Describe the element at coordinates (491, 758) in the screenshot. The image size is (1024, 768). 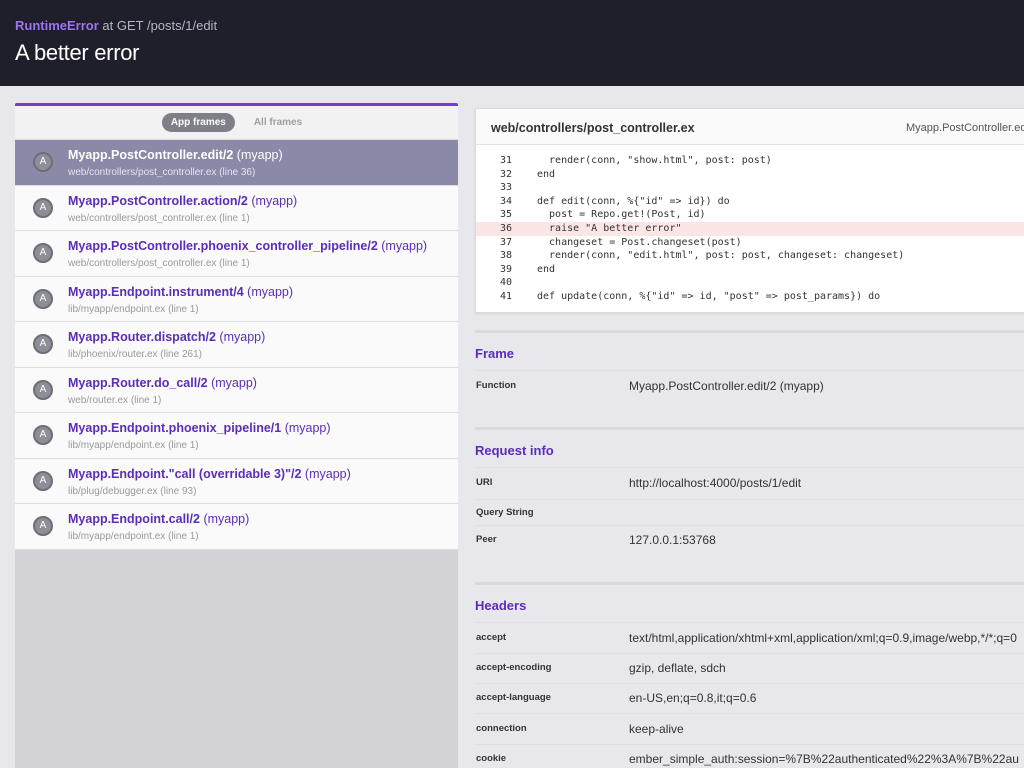
I see `detail-key: cookie` at that location.